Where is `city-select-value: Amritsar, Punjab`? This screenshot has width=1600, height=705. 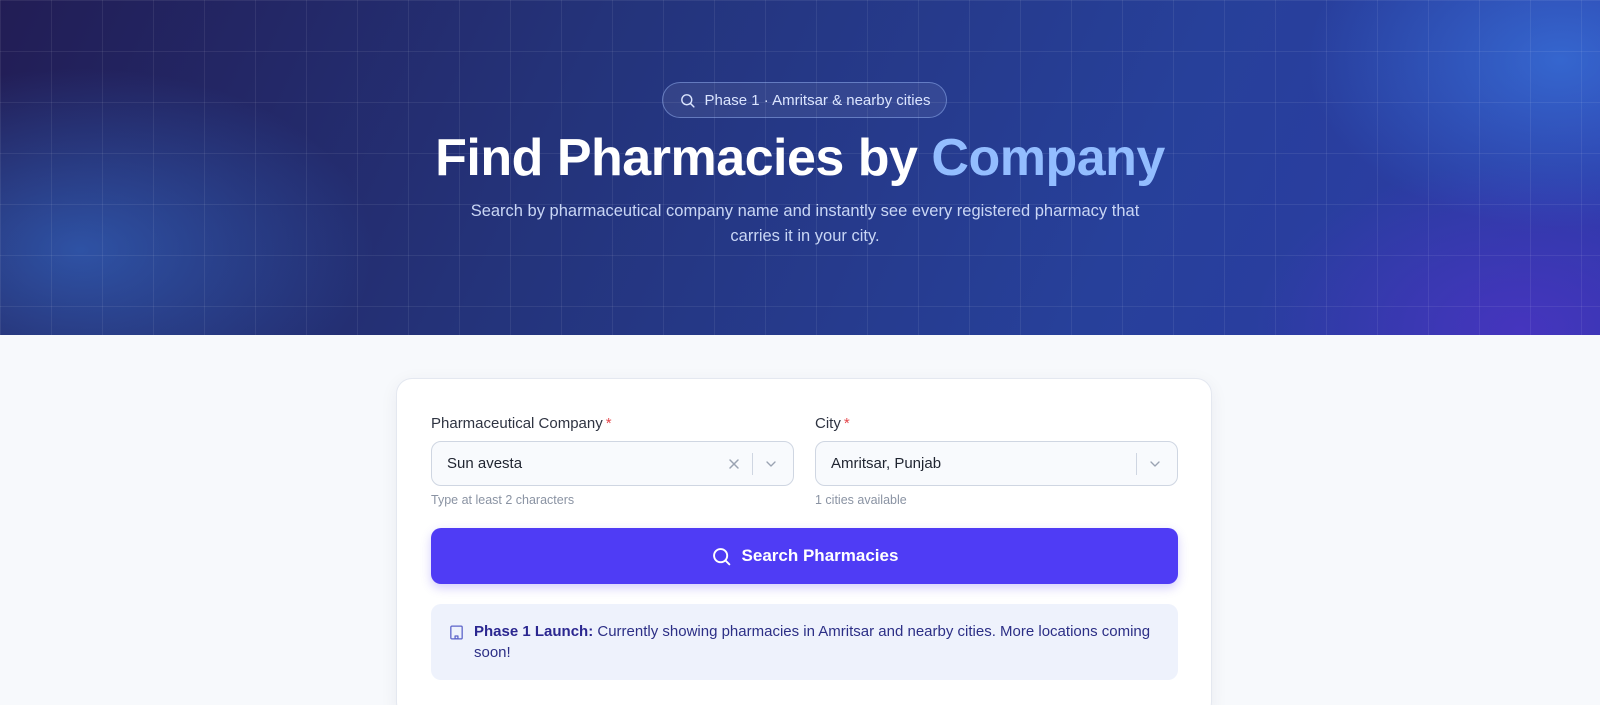
city-select-value: Amritsar, Punjab is located at coordinates (886, 463).